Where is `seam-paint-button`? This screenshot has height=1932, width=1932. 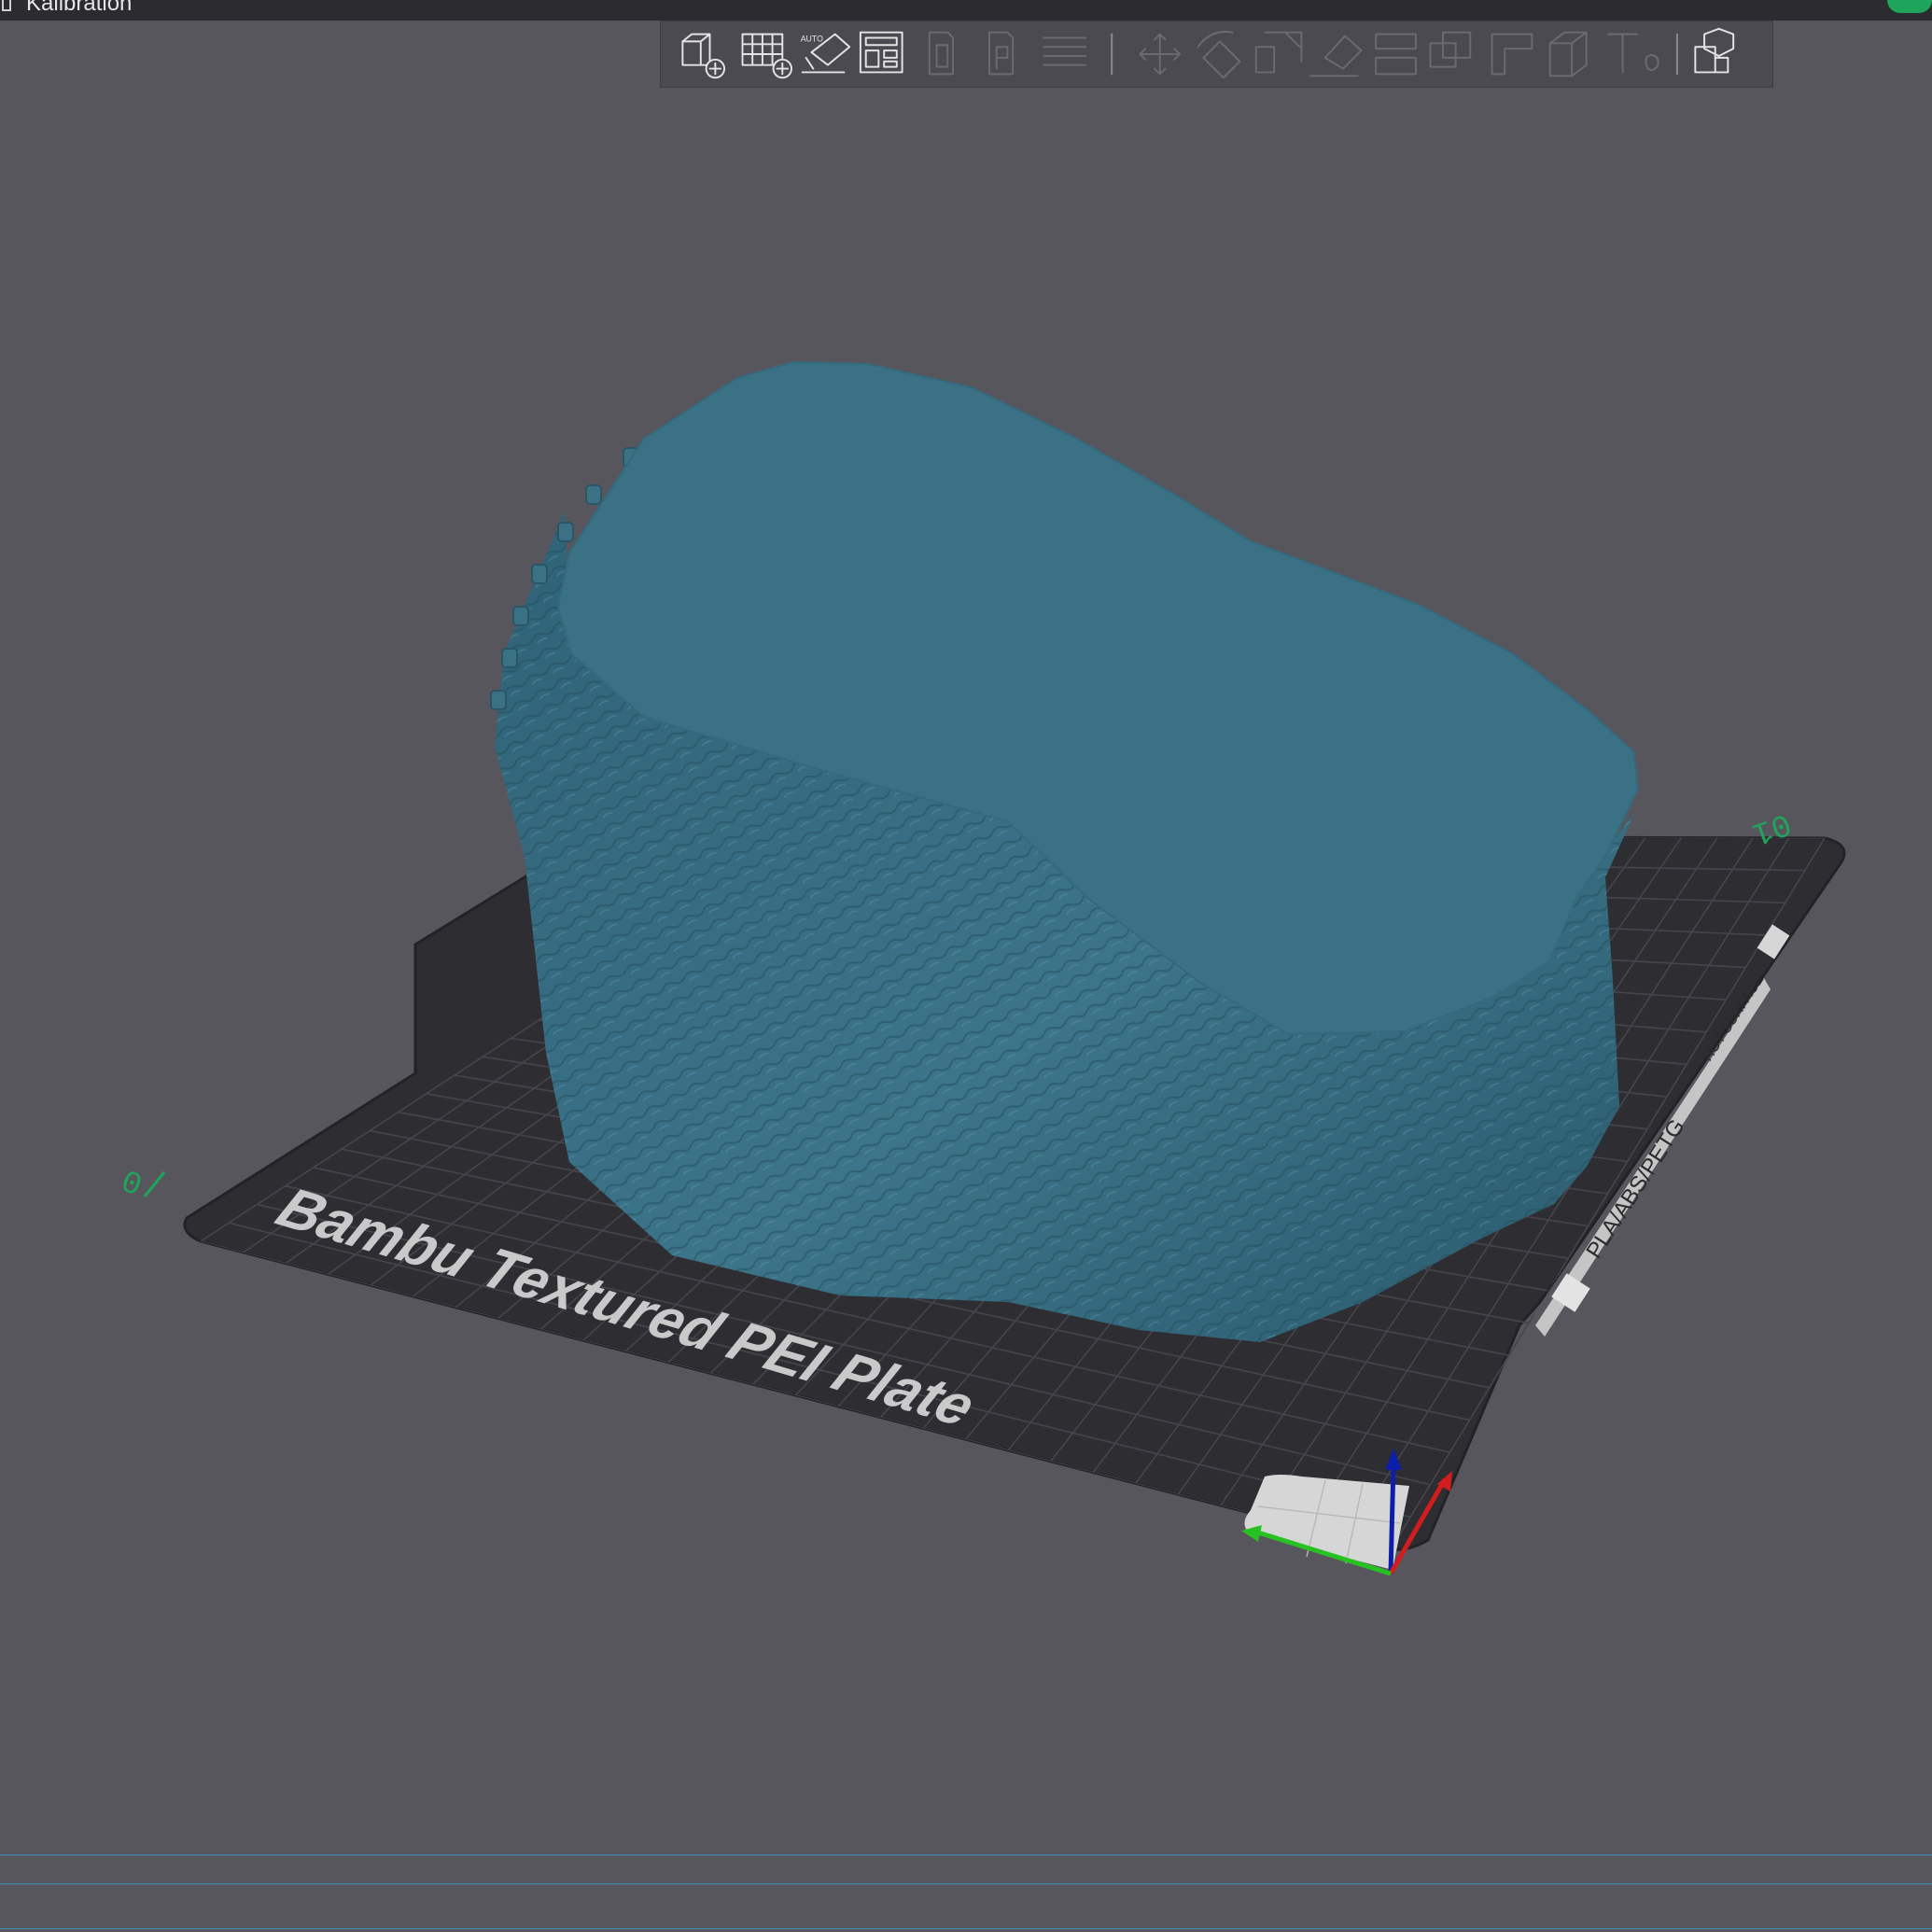
seam-paint-button is located at coordinates (1568, 54).